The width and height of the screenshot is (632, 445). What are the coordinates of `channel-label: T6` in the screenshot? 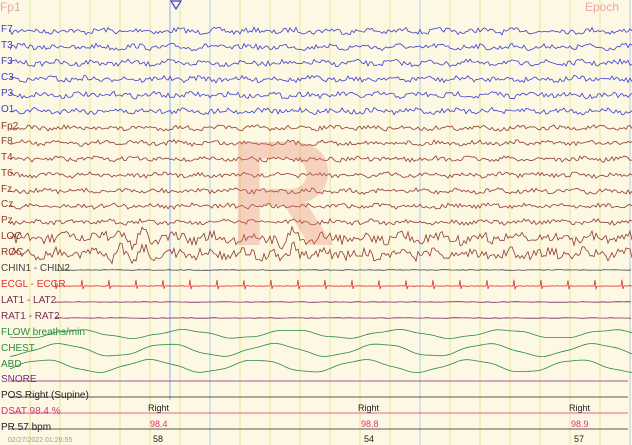 It's located at (7, 173).